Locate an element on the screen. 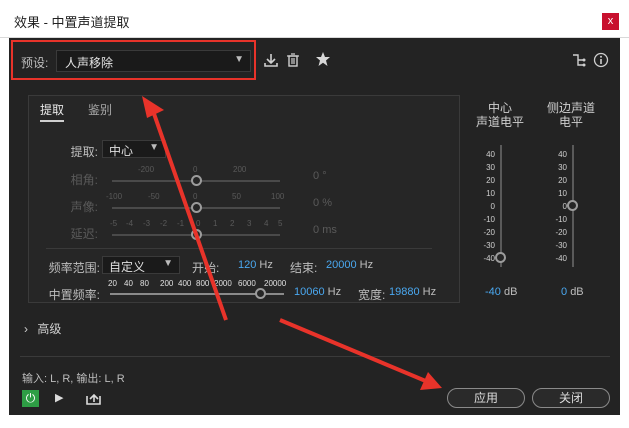 This screenshot has width=629, height=428. phase-scale-label: 200 is located at coordinates (240, 169).